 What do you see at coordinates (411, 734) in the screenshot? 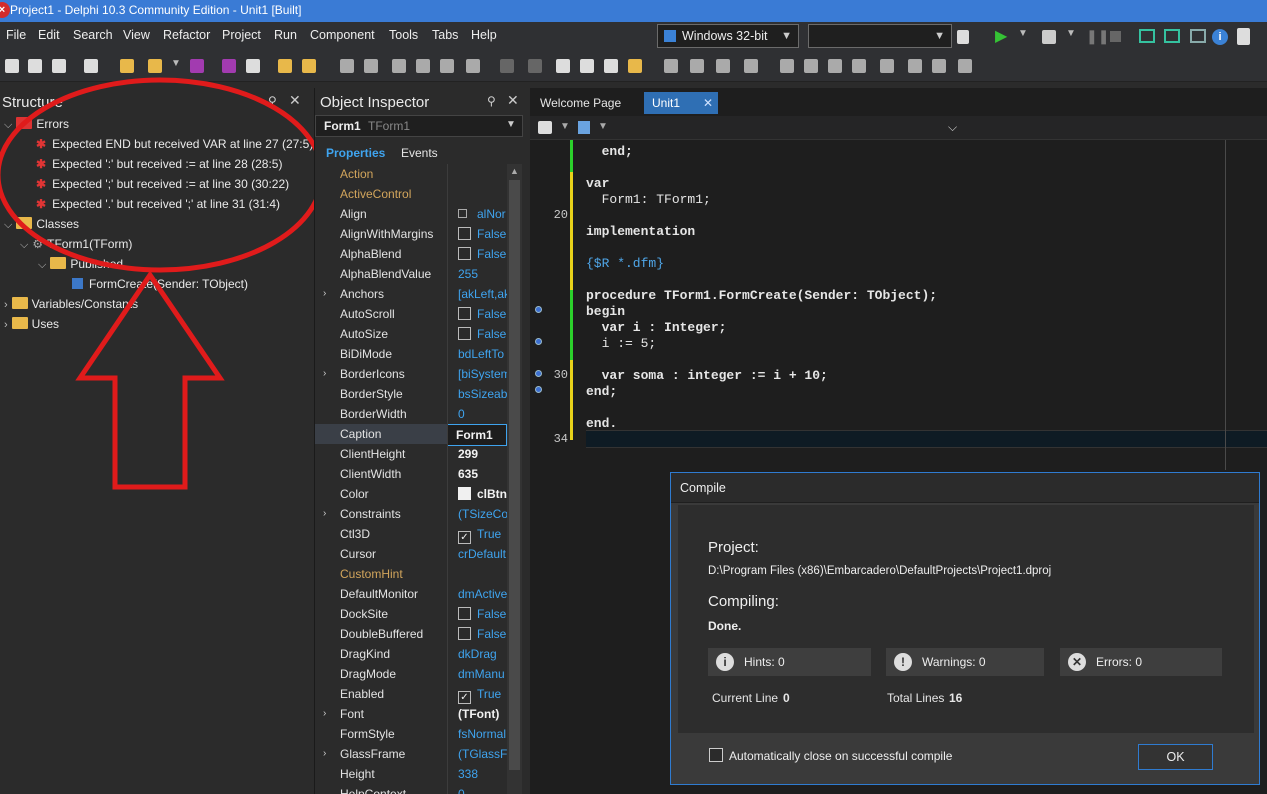
I see `property-row: FormStyle fsNormal` at bounding box center [411, 734].